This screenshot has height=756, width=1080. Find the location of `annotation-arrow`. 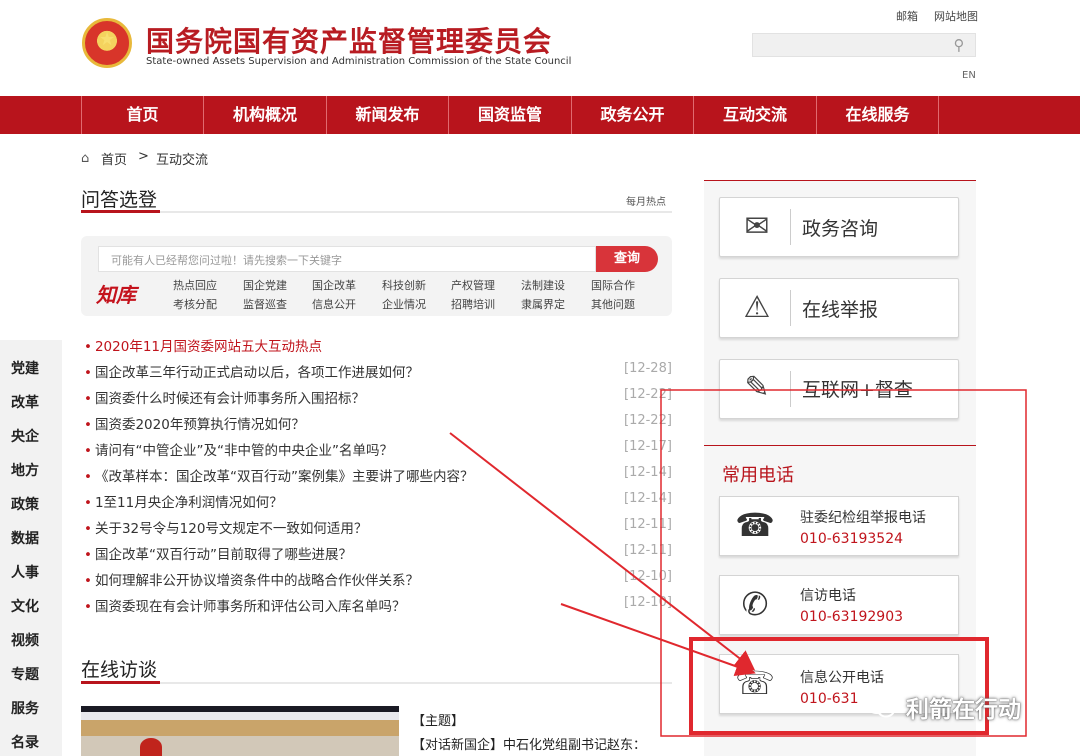

annotation-arrow is located at coordinates (602, 551).